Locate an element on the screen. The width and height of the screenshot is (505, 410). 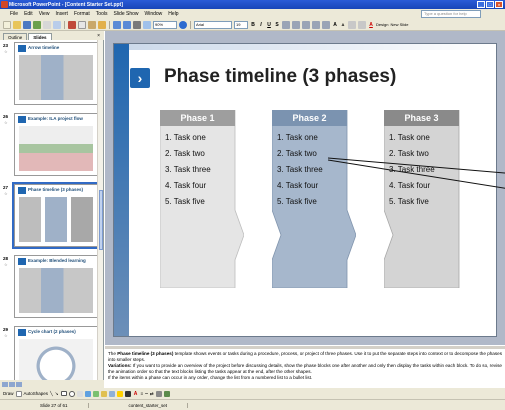
tab-slides: Slides is located at coordinates (40, 36).